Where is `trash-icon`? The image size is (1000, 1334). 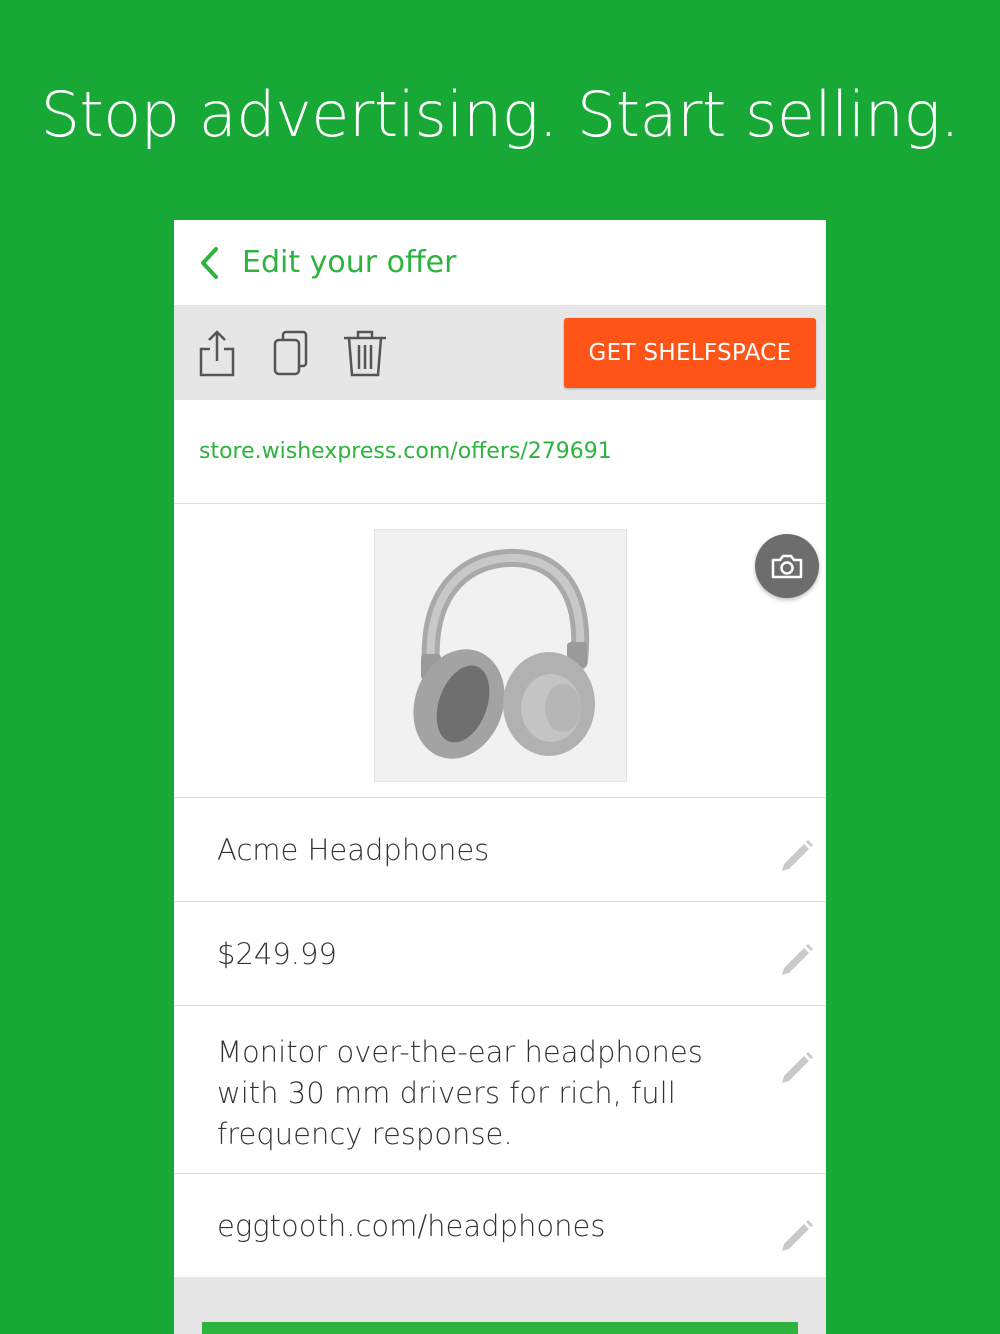 trash-icon is located at coordinates (365, 353).